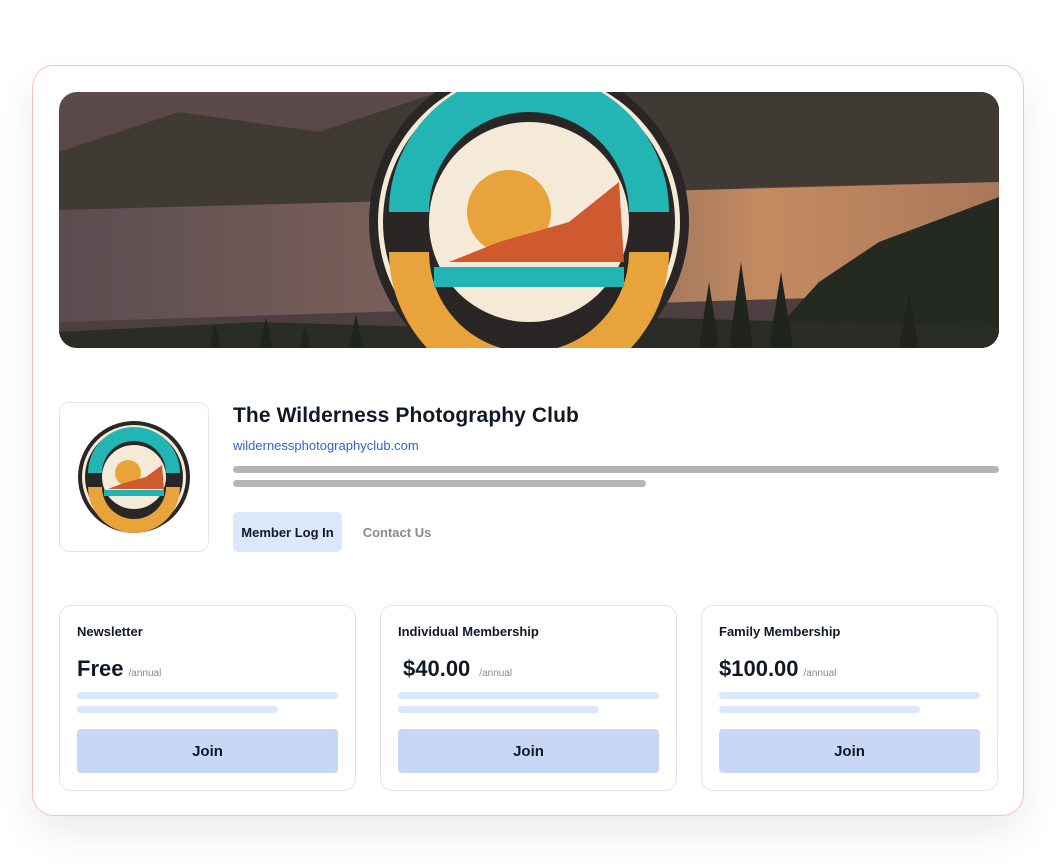  I want to click on club-name: The Wilderness Photography Club, so click(406, 415).